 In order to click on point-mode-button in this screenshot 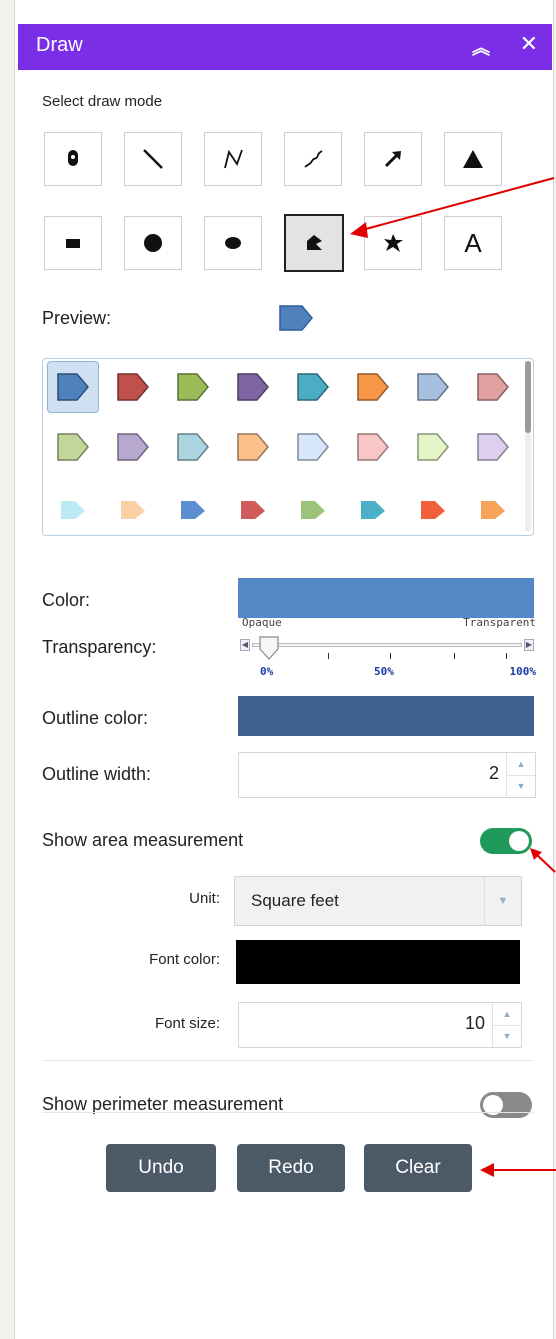, I will do `click(73, 159)`.